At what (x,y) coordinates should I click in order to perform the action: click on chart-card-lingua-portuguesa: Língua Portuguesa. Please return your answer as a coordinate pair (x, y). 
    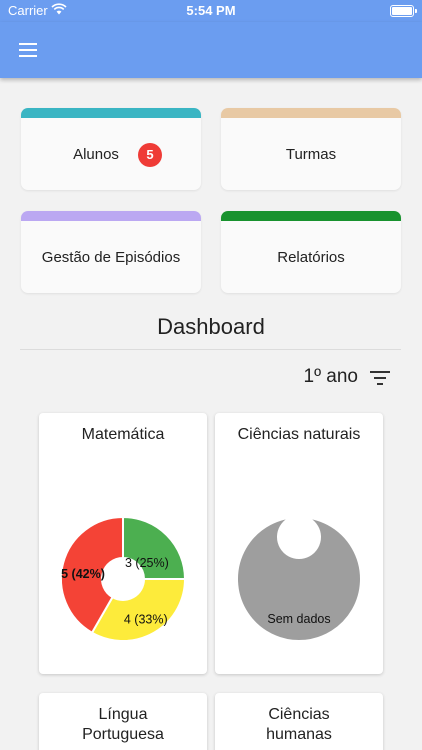
    Looking at the image, I should click on (123, 721).